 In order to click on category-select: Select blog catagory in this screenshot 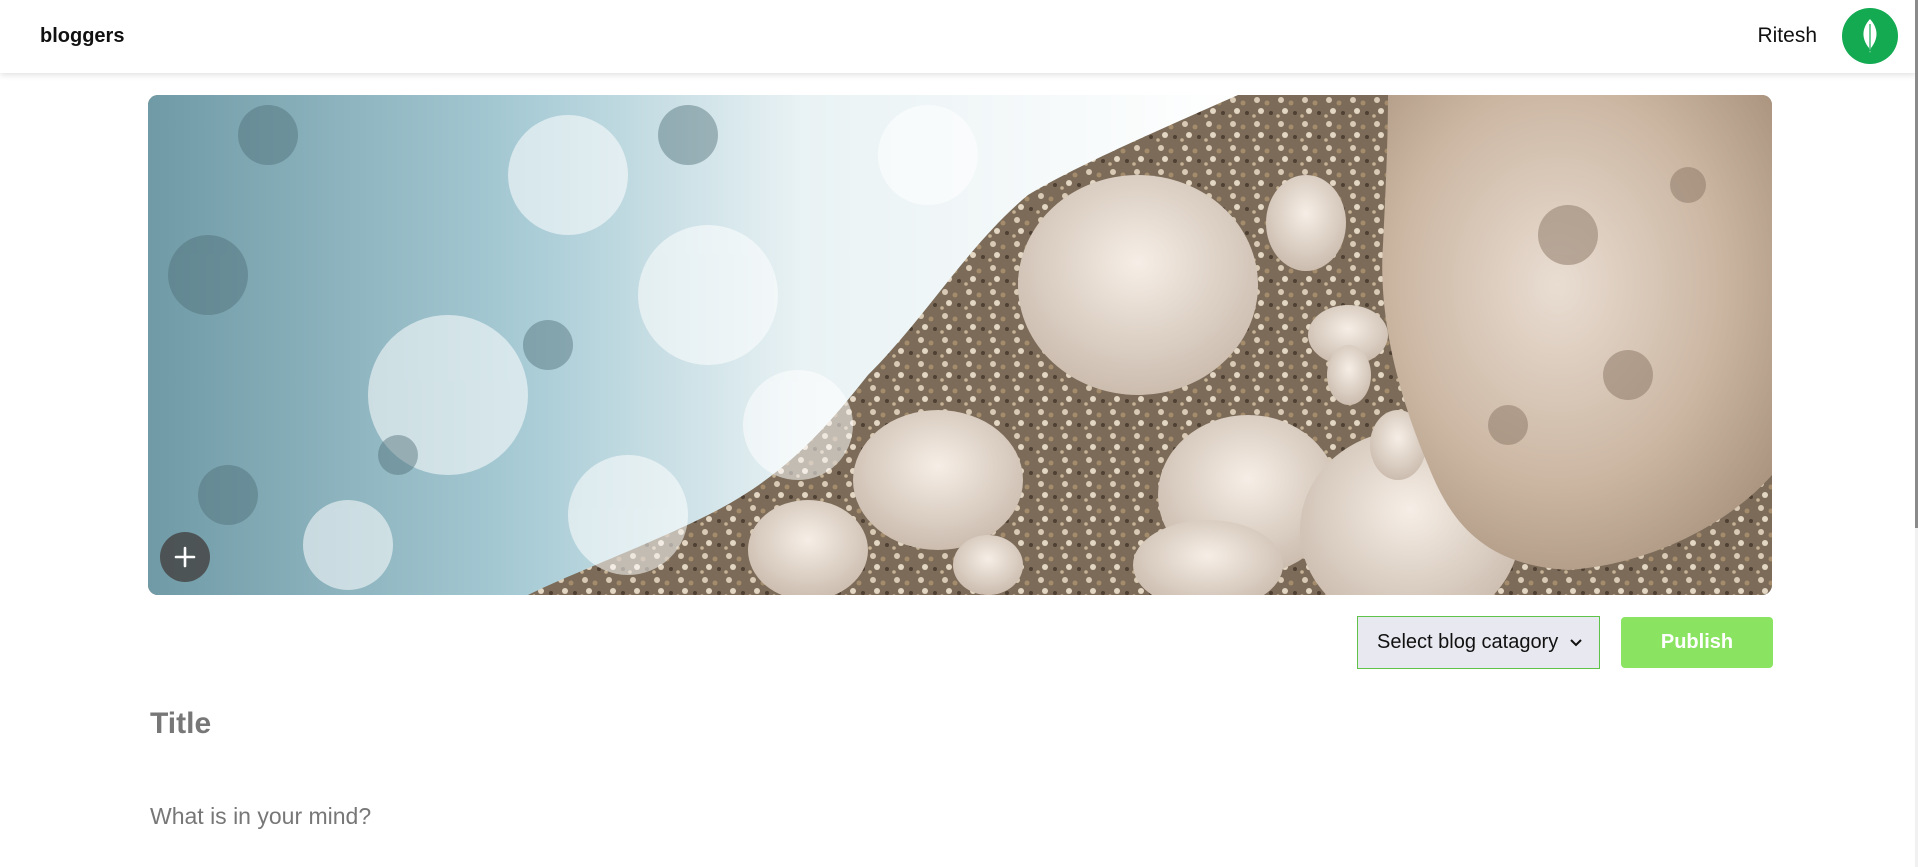, I will do `click(1478, 642)`.